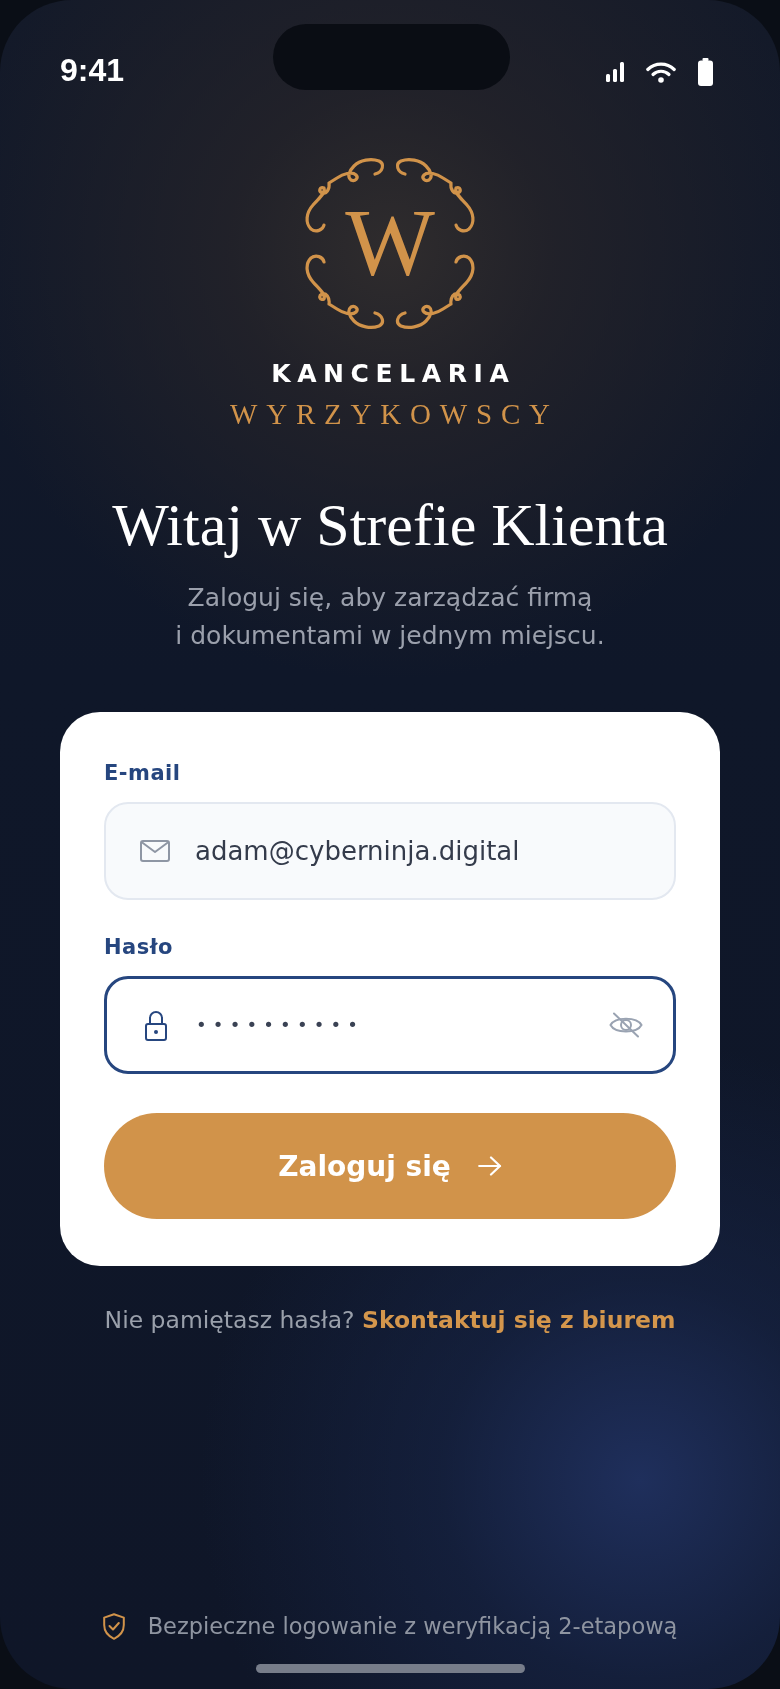 The image size is (780, 1689). I want to click on wifi-icon, so click(661, 72).